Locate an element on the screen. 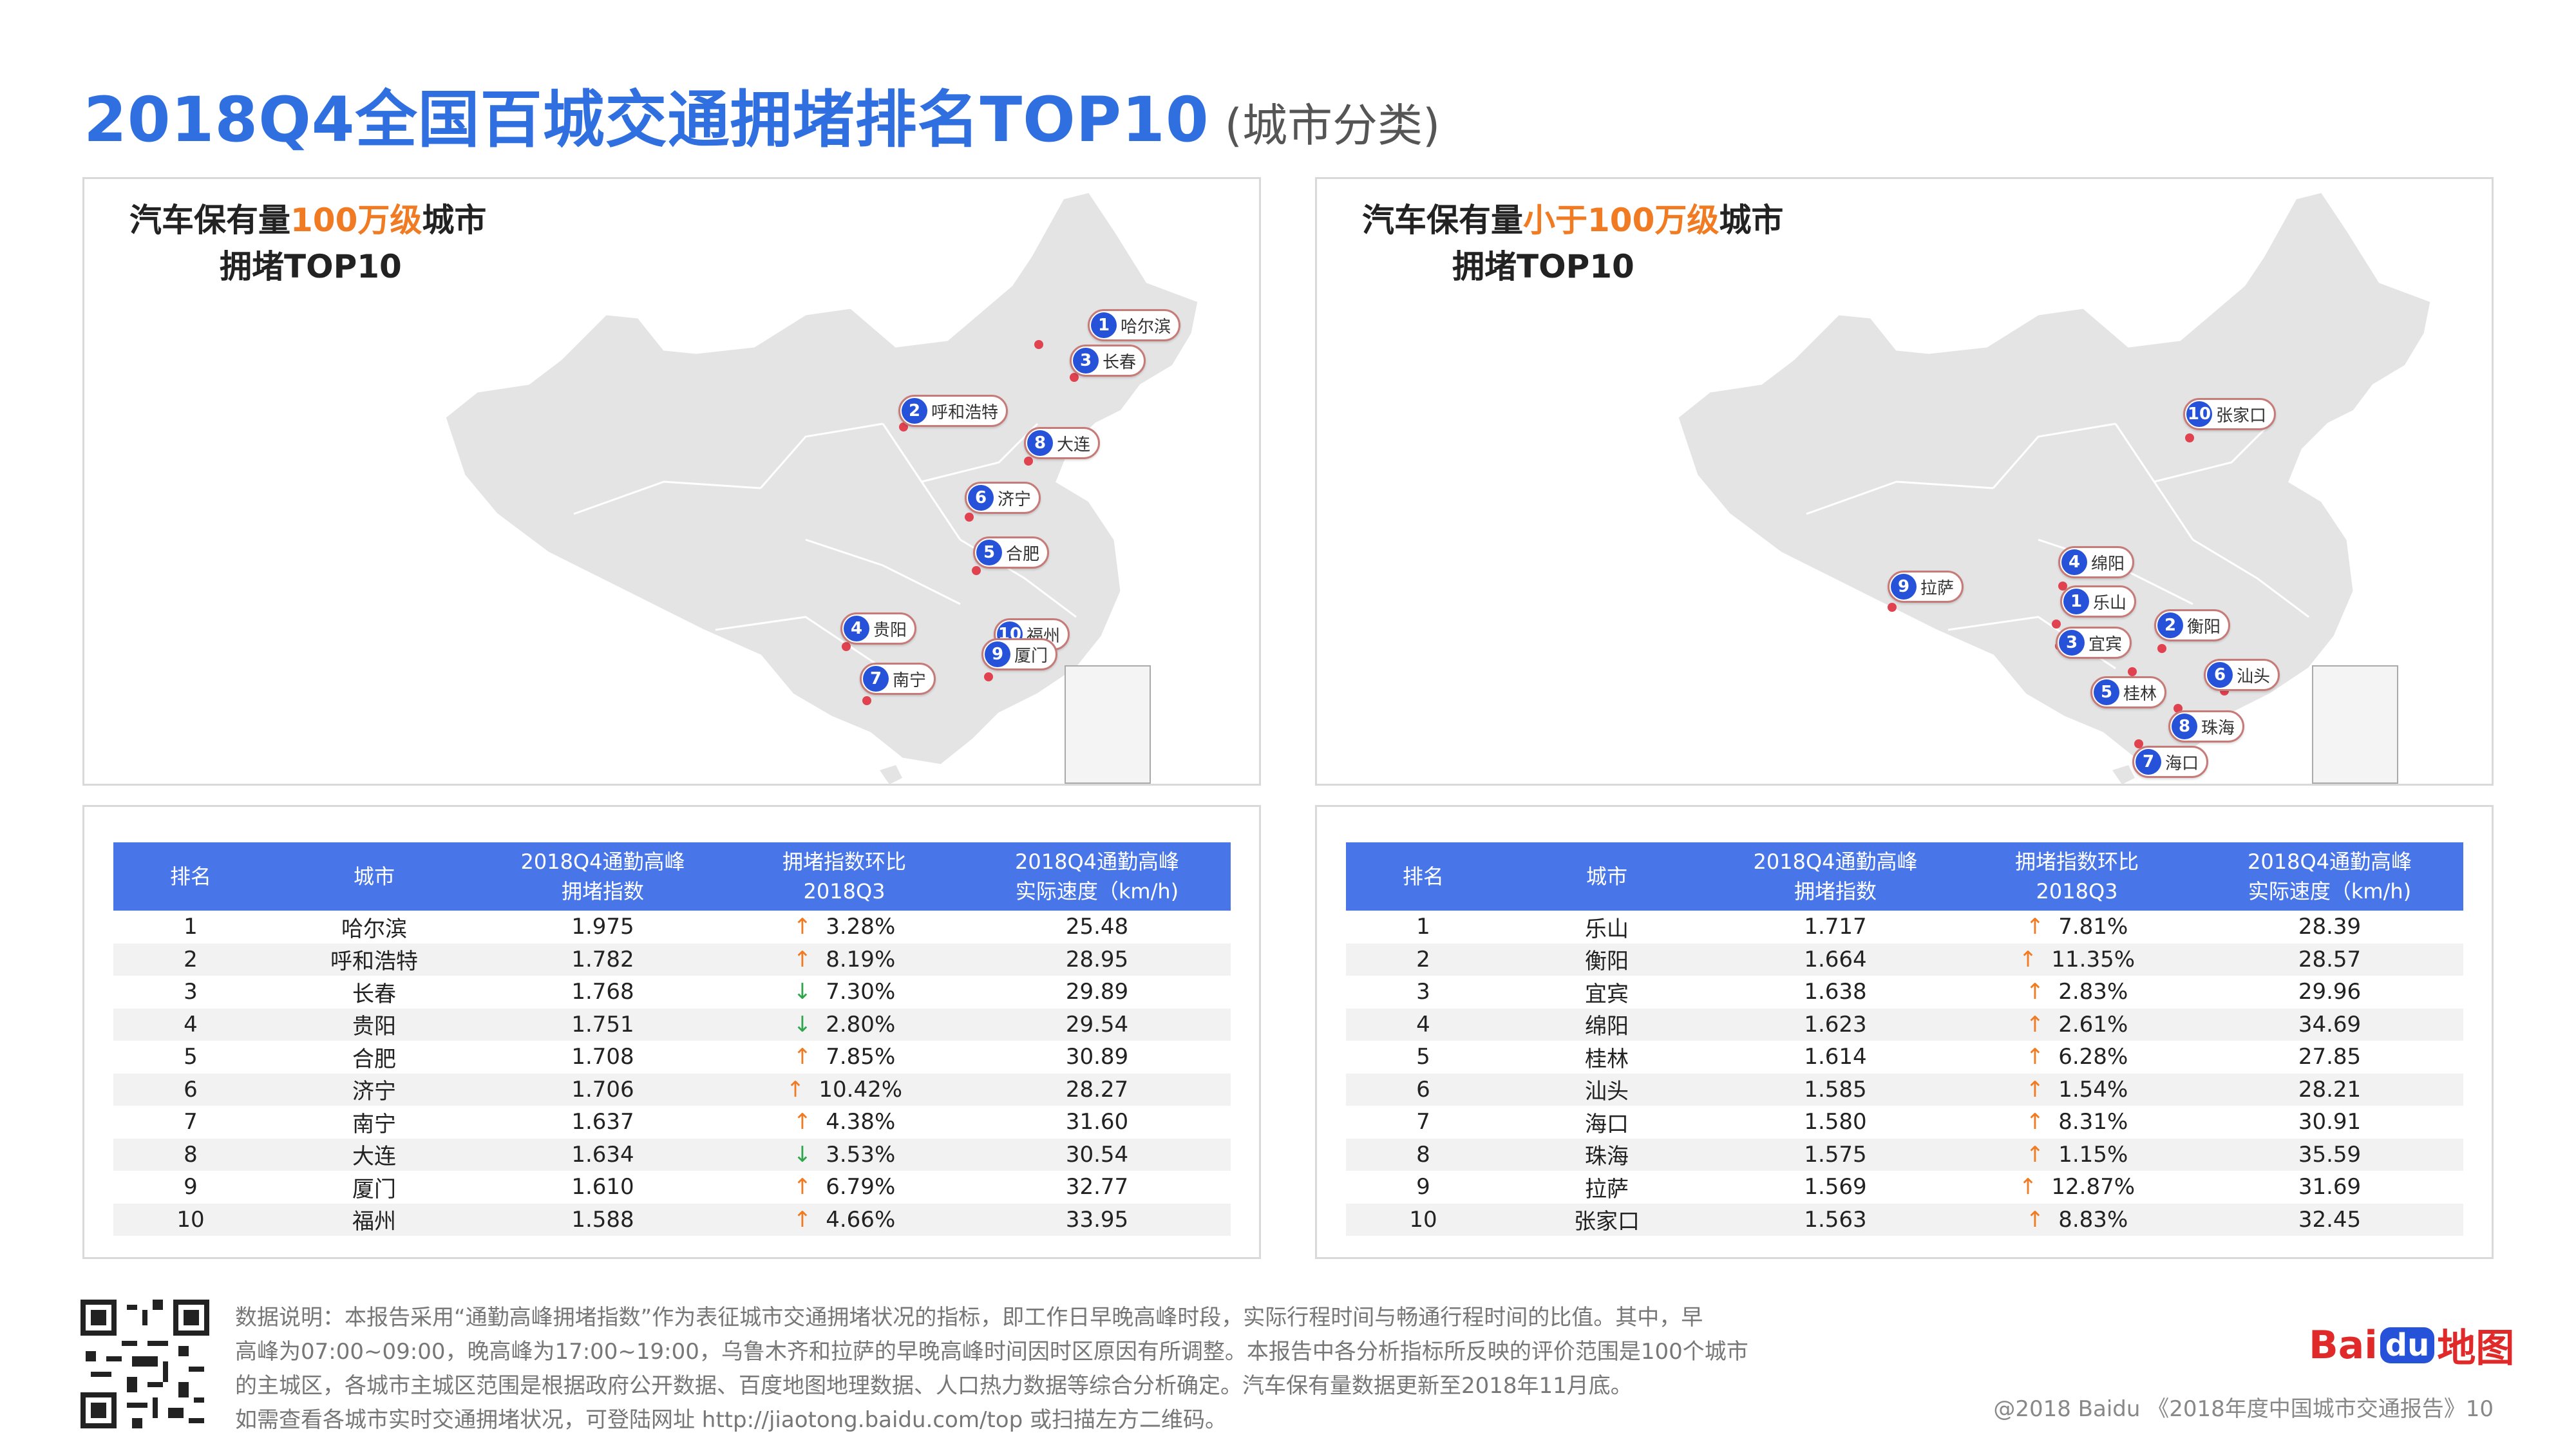 This screenshot has height=1449, width=2576. change-cell: ↓ 2.80% is located at coordinates (844, 1025).